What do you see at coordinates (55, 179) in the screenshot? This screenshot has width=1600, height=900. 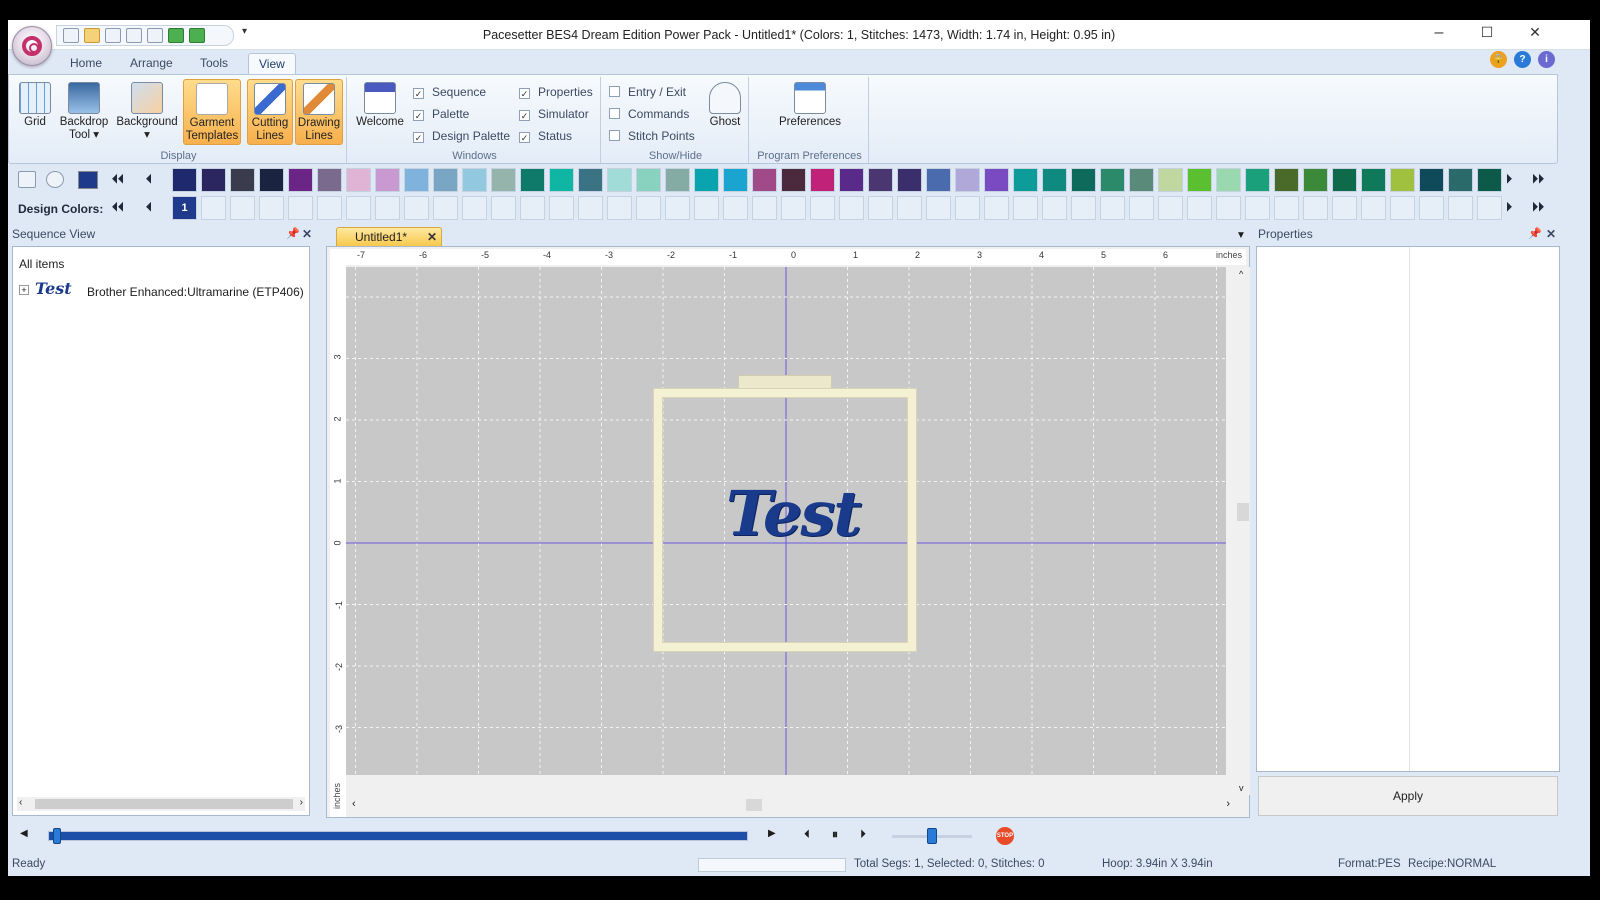 I see `search-icon` at bounding box center [55, 179].